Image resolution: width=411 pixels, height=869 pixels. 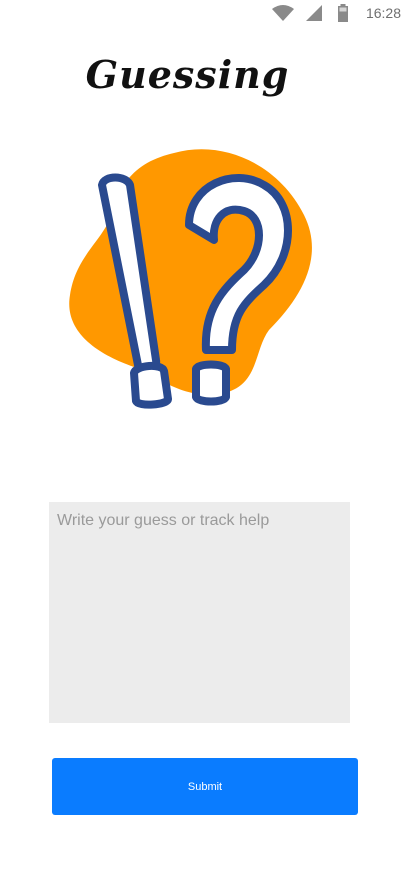 I want to click on exclamation-dot-shape, so click(x=151, y=385).